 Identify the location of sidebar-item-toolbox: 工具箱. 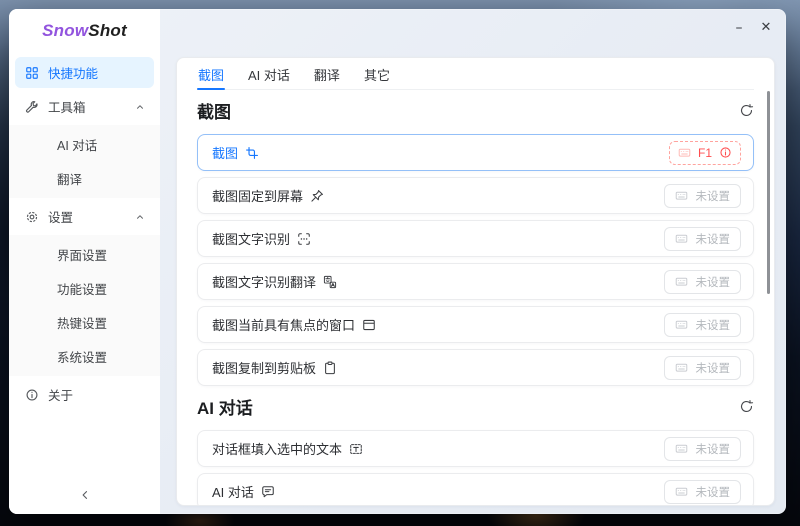
(84, 106).